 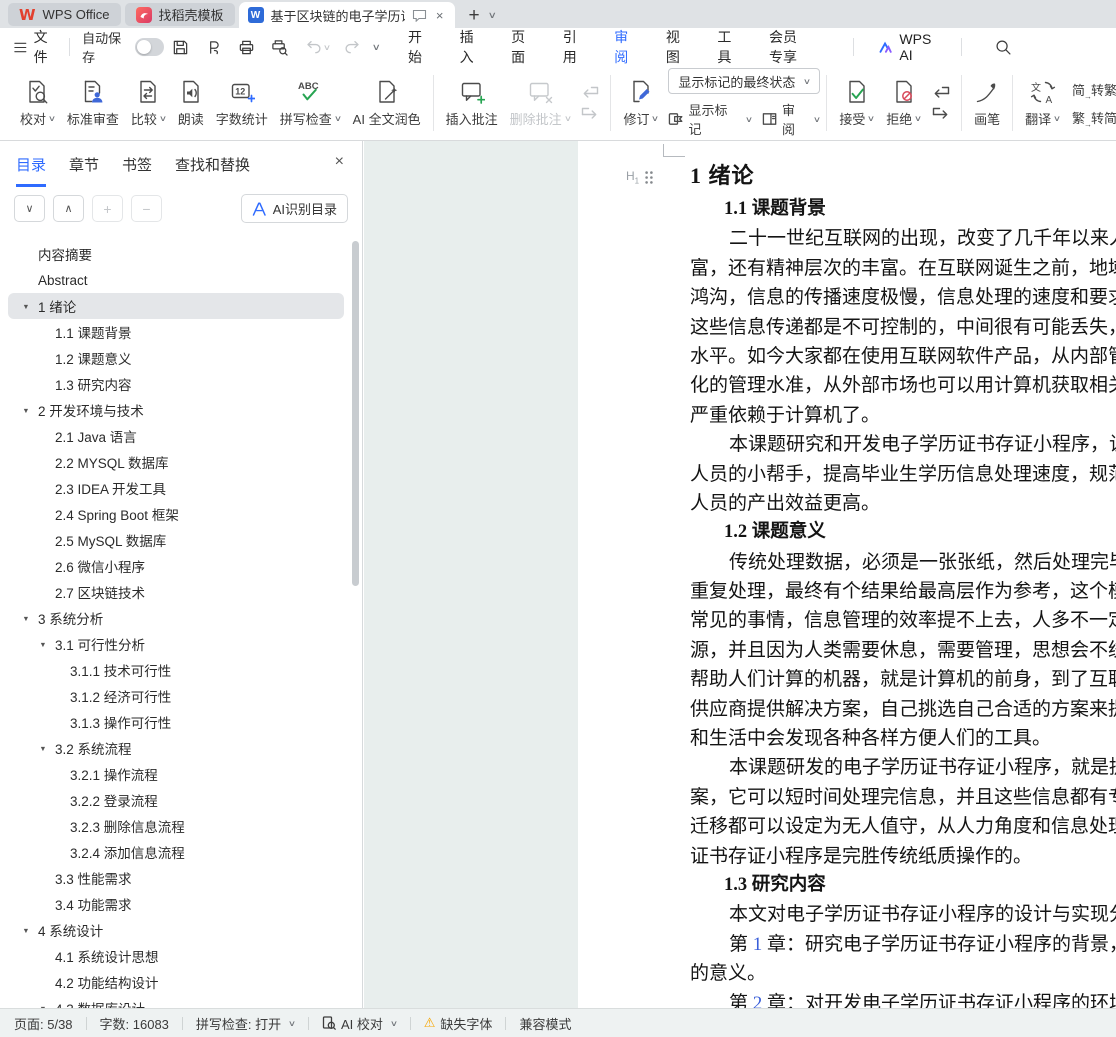 I want to click on toc-item: ▼ 4 系统设计, so click(x=176, y=930).